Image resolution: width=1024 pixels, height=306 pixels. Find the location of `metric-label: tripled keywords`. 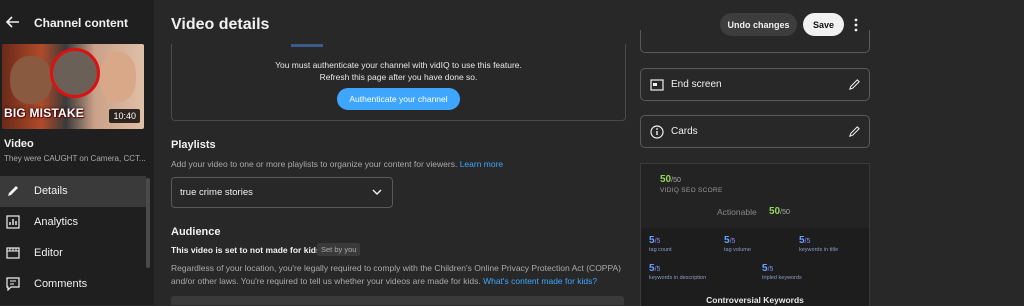

metric-label: tripled keywords is located at coordinates (782, 278).